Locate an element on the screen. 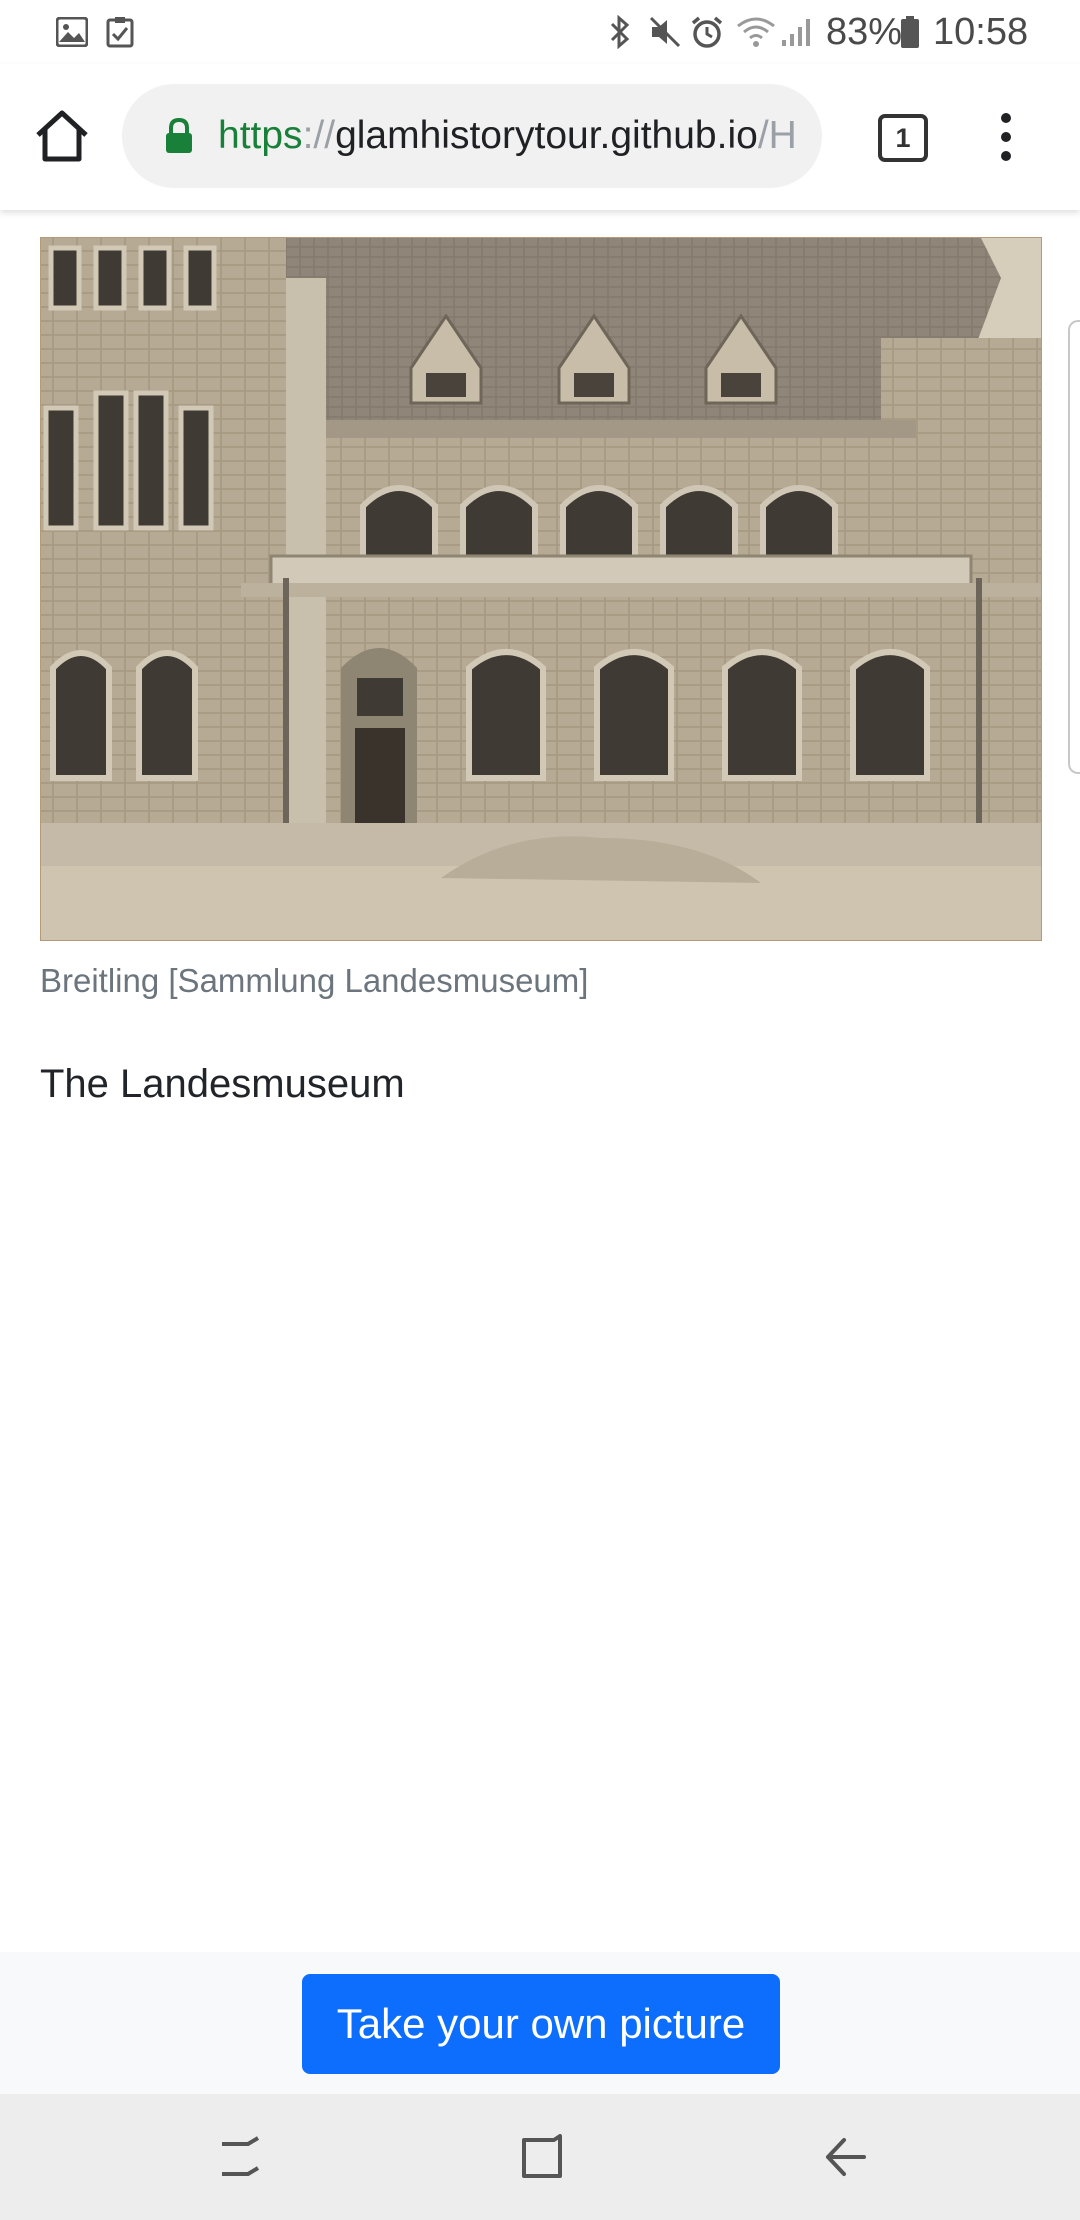 This screenshot has width=1080, height=2220. task-icon is located at coordinates (120, 32).